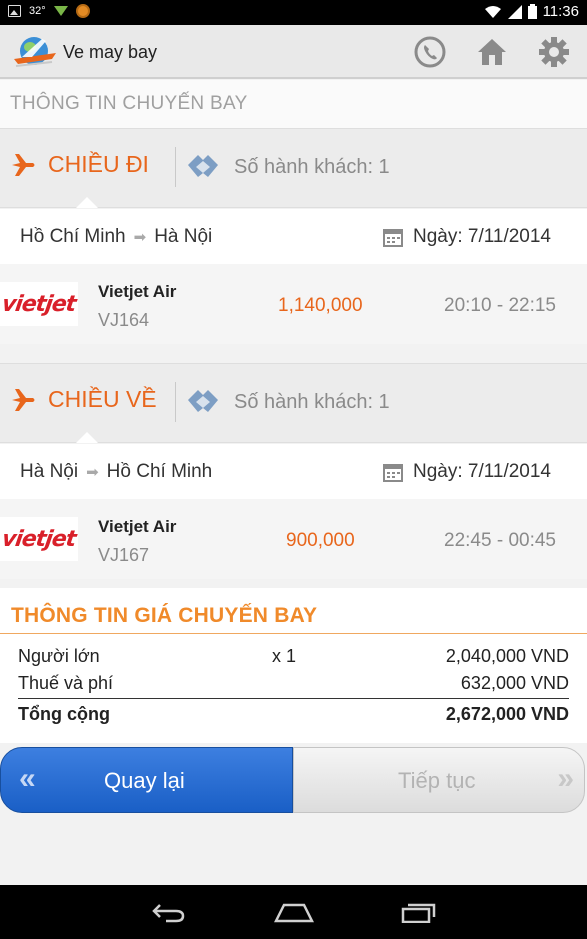 This screenshot has height=939, width=587. What do you see at coordinates (507, 656) in the screenshot?
I see `price-amount: 2,040,000 VND` at bounding box center [507, 656].